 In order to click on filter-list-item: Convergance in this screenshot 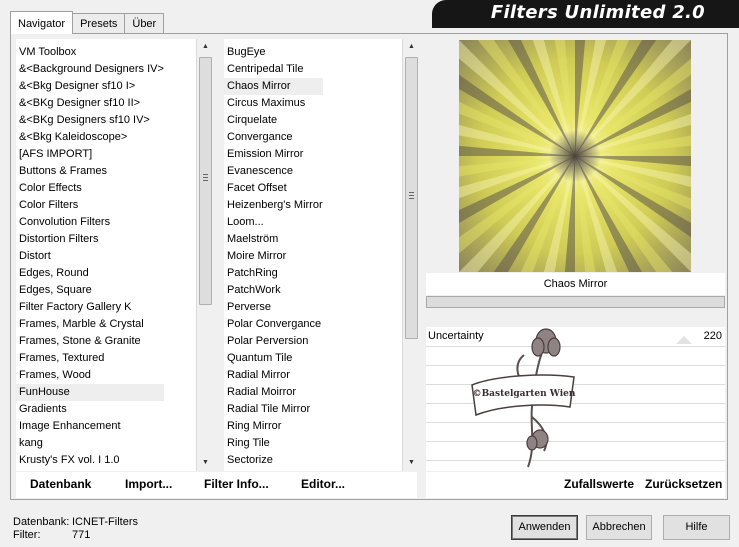, I will do `click(273, 137)`.